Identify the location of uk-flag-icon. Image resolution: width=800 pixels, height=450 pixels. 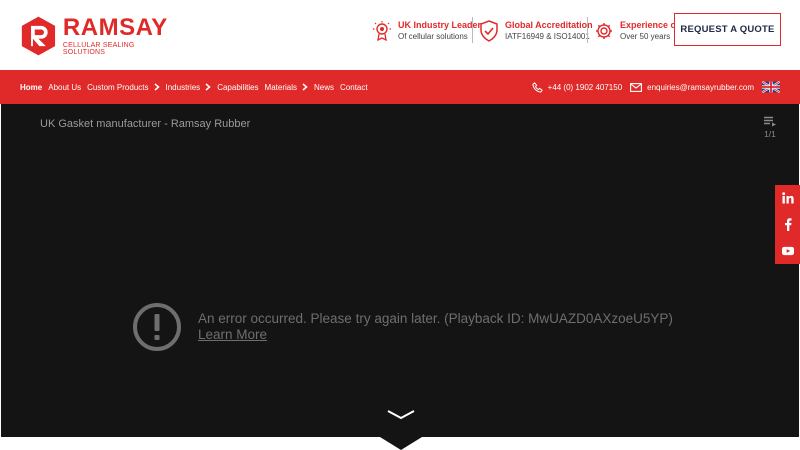
(771, 87).